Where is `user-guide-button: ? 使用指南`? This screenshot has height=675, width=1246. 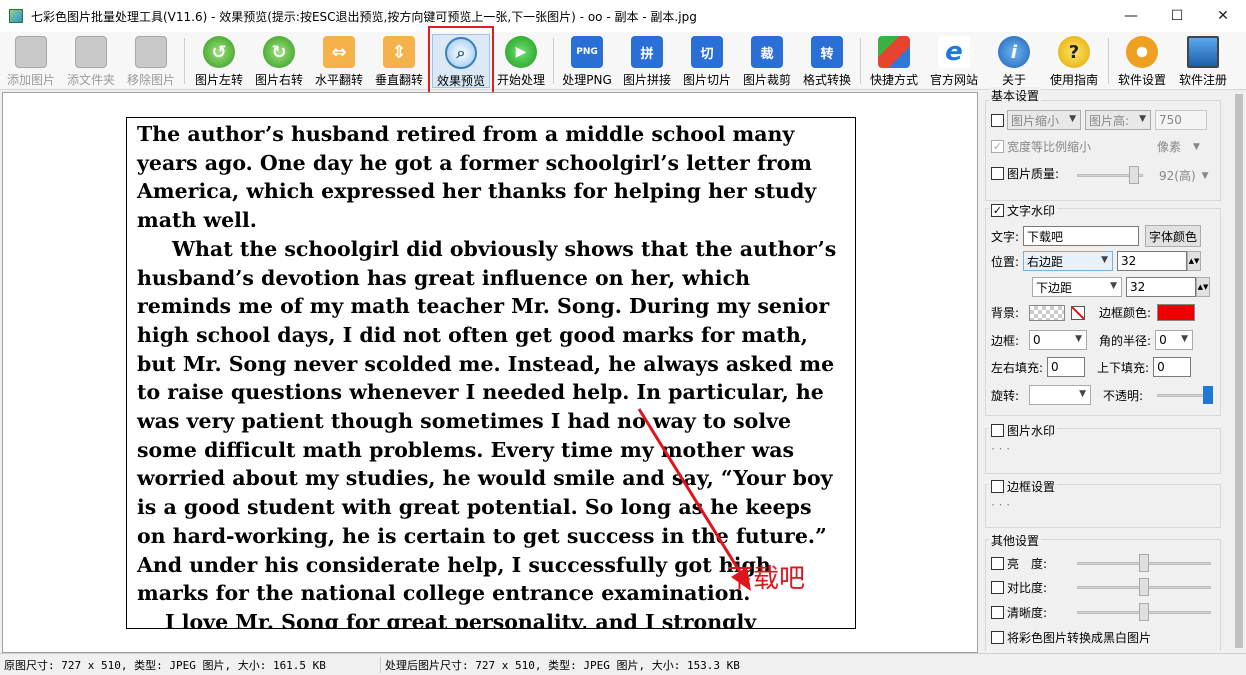
user-guide-button: ? 使用指南 is located at coordinates (1074, 61).